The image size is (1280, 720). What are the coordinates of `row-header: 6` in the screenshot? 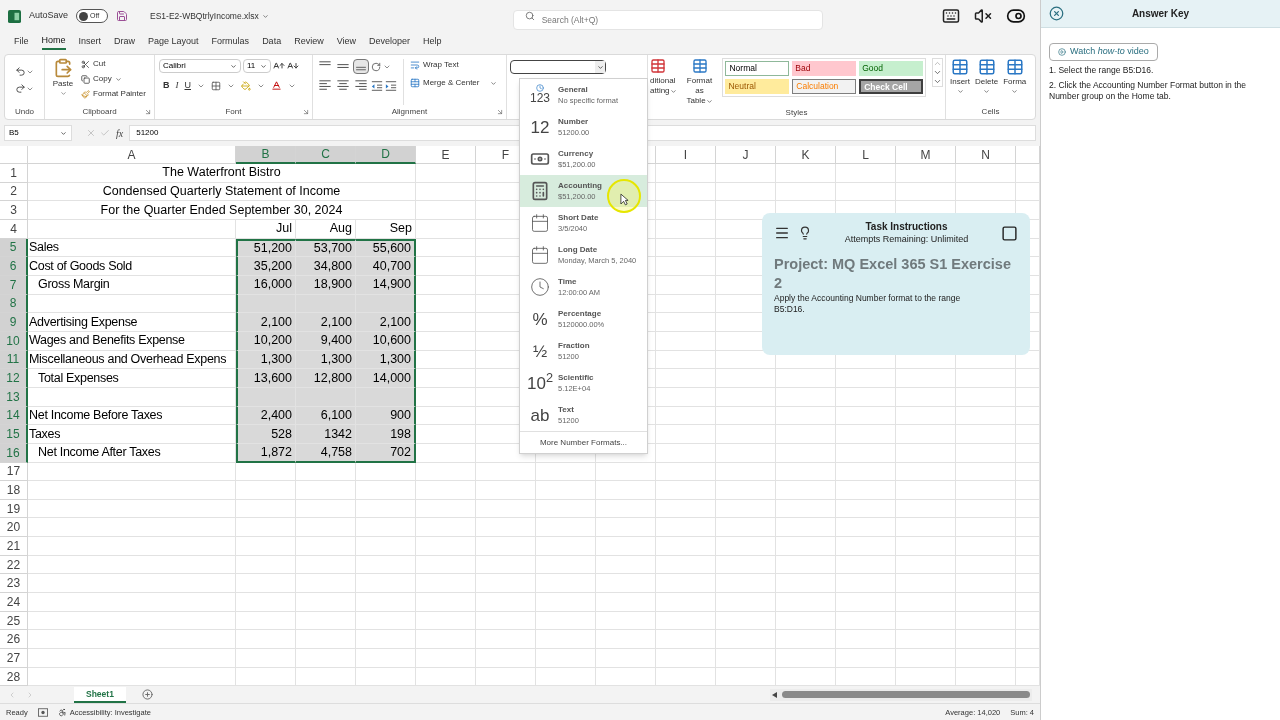 It's located at (14, 266).